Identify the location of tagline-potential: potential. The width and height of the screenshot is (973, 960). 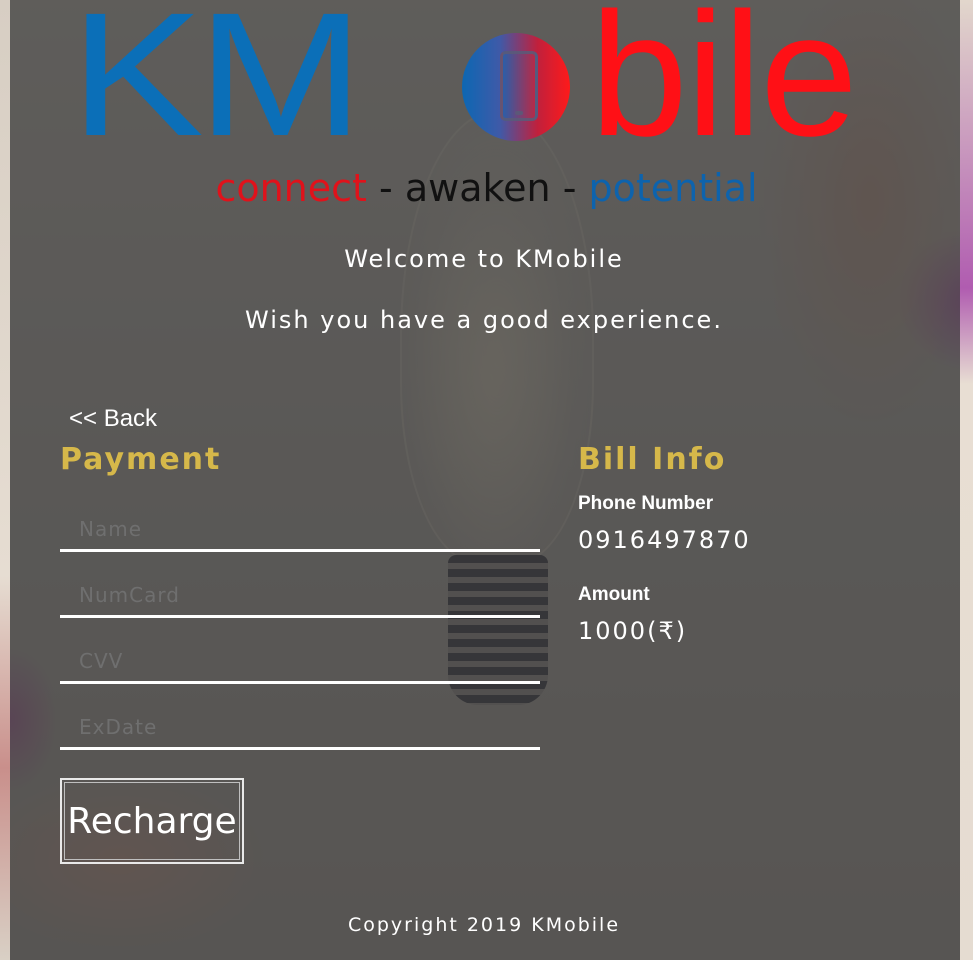
(673, 188).